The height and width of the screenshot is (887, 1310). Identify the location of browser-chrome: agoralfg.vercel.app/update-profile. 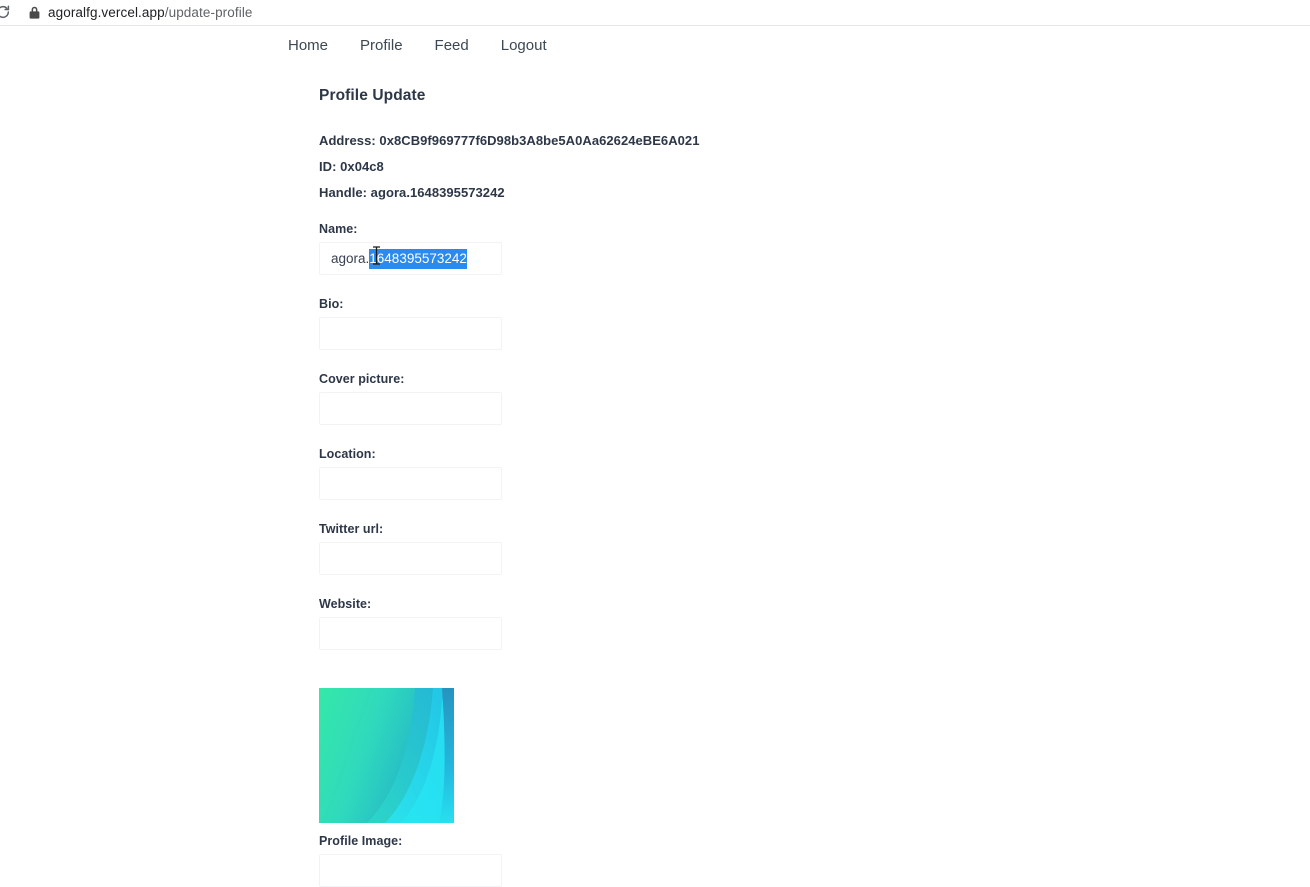
(655, 13).